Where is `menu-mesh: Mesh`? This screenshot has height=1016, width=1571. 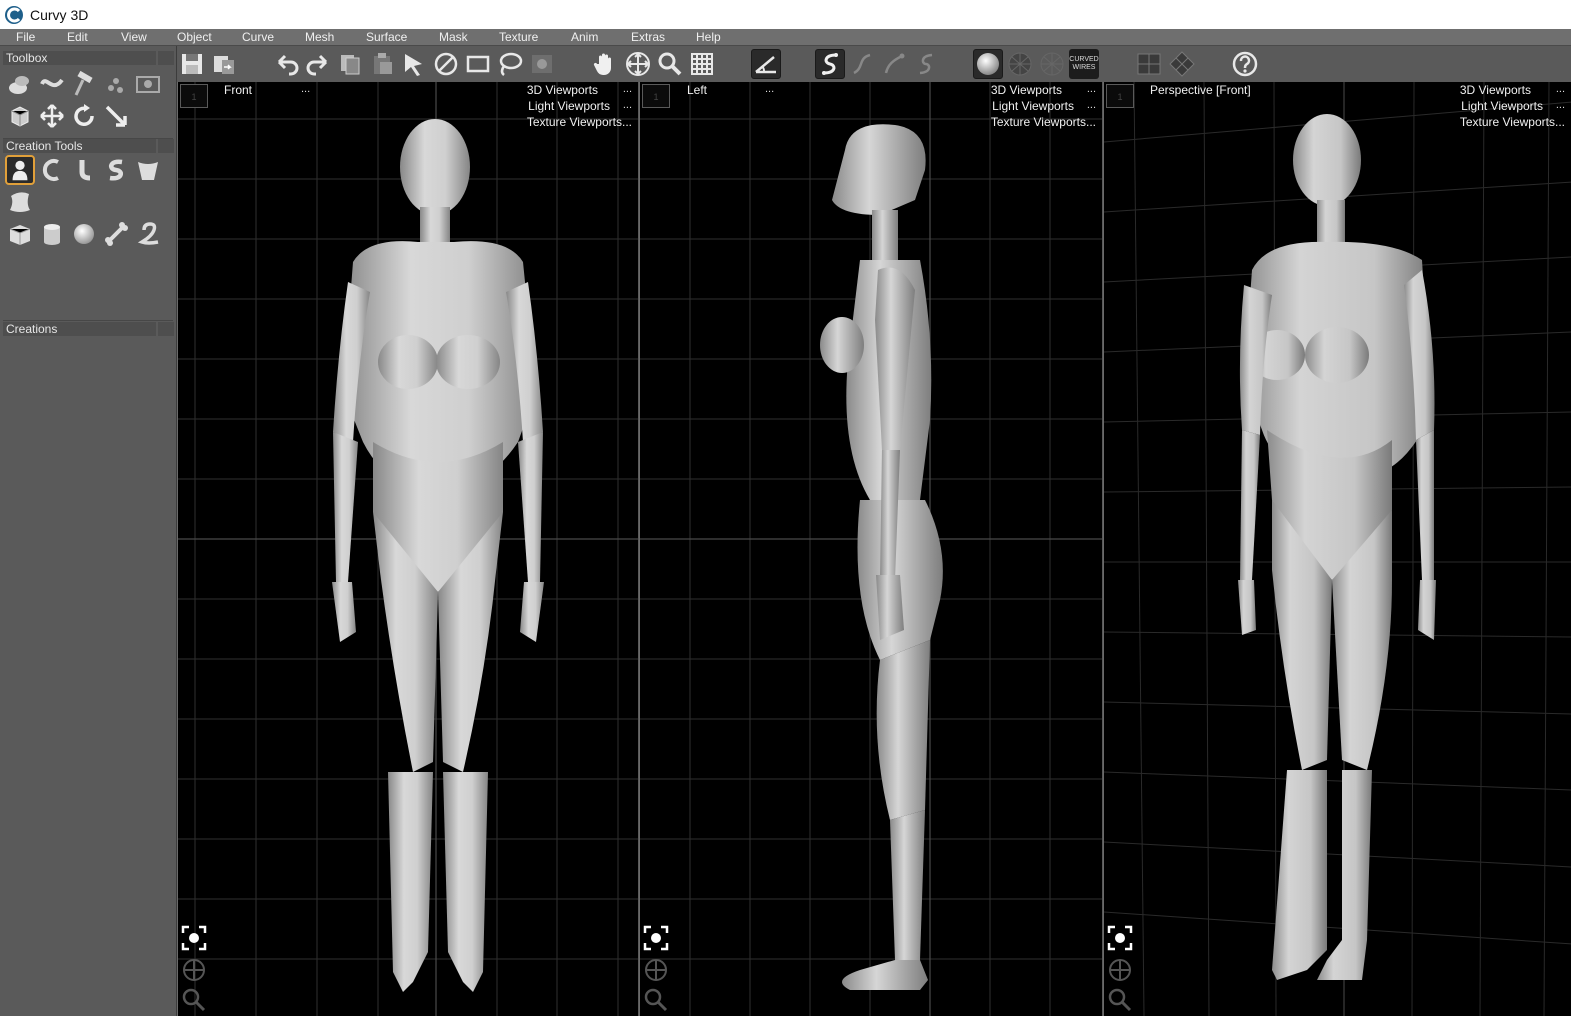 menu-mesh: Mesh is located at coordinates (319, 37).